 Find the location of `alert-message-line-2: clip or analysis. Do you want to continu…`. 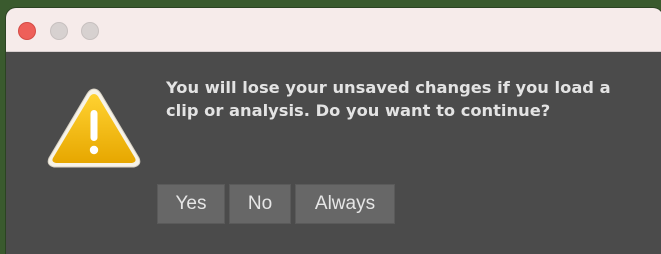

alert-message-line-2: clip or analysis. Do you want to continu… is located at coordinates (358, 110).